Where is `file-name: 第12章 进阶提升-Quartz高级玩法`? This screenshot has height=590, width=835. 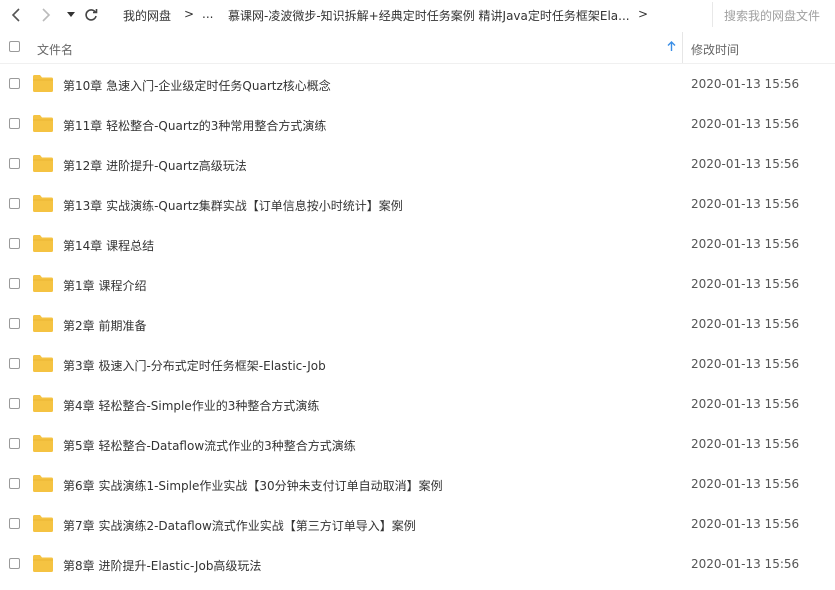
file-name: 第12章 进阶提升-Quartz高级玩法 is located at coordinates (155, 165).